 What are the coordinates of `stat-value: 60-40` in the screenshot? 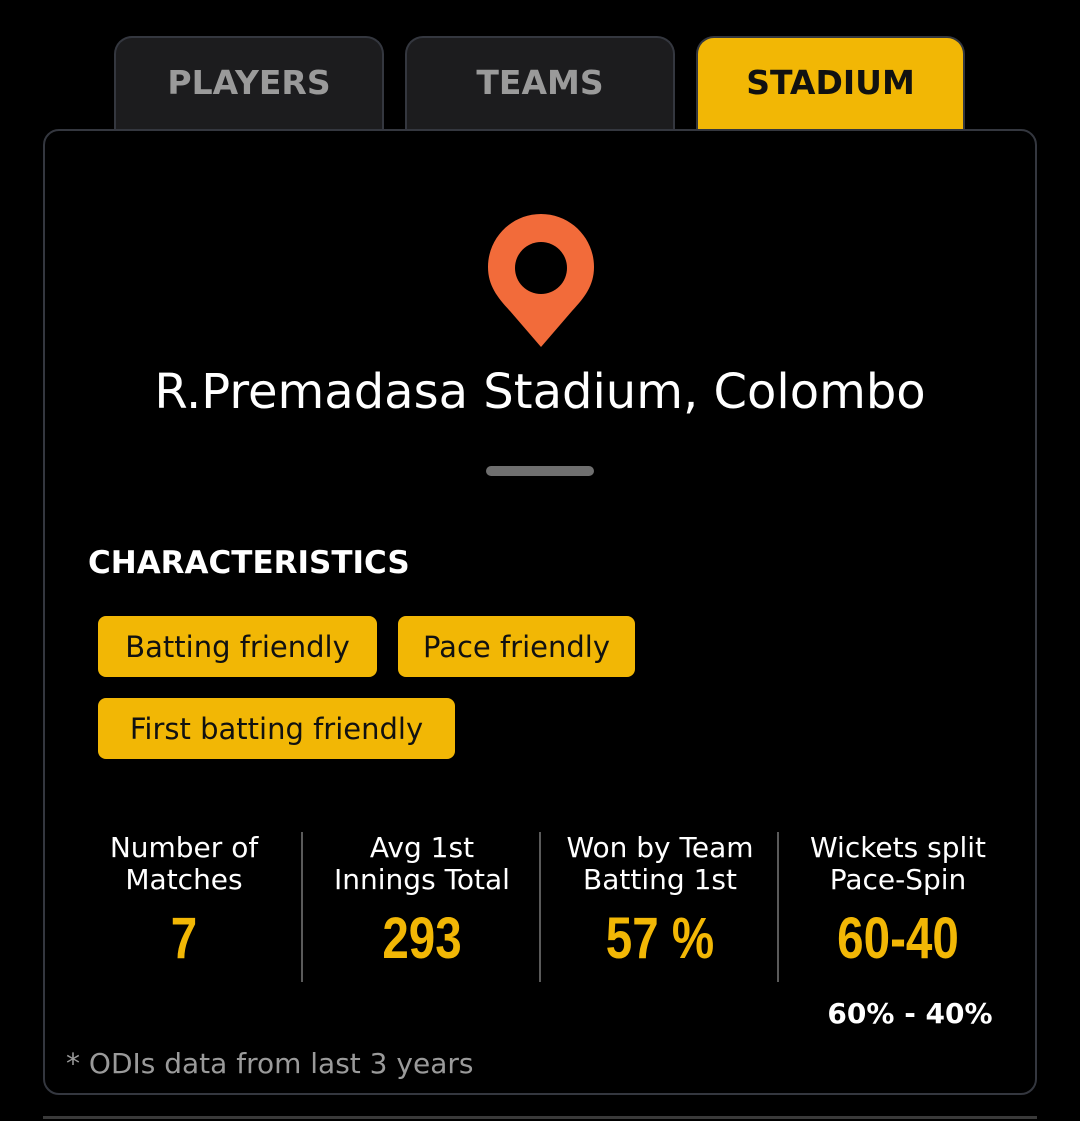 It's located at (898, 938).